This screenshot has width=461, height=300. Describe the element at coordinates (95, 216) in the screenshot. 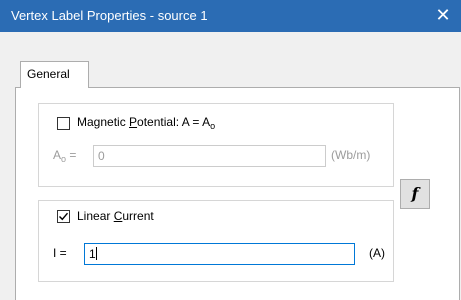

I see `linear-label-part1: Linear` at that location.